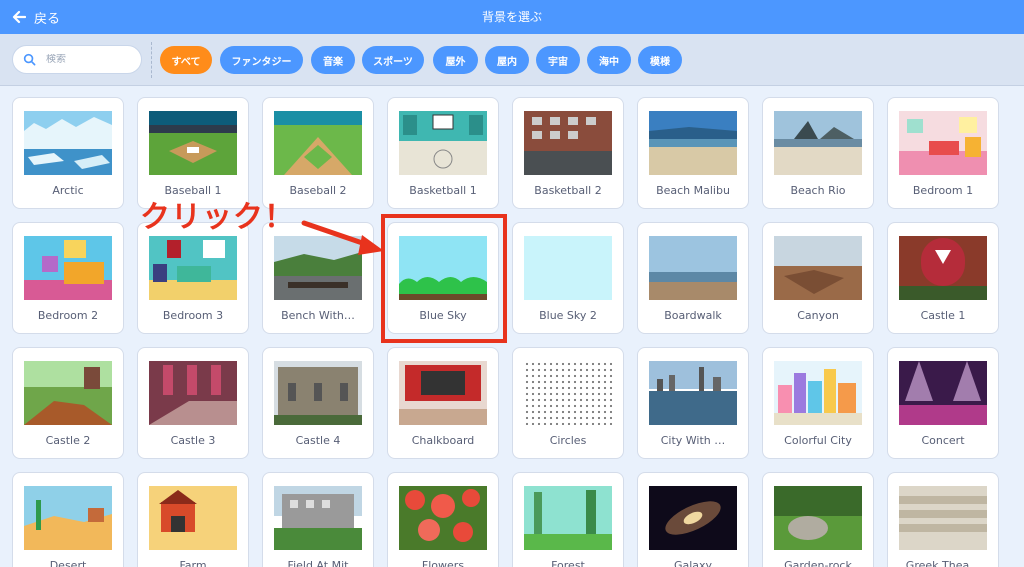 Image resolution: width=1024 pixels, height=567 pixels. Describe the element at coordinates (333, 60) in the screenshot. I see `tag-music: 音楽` at that location.